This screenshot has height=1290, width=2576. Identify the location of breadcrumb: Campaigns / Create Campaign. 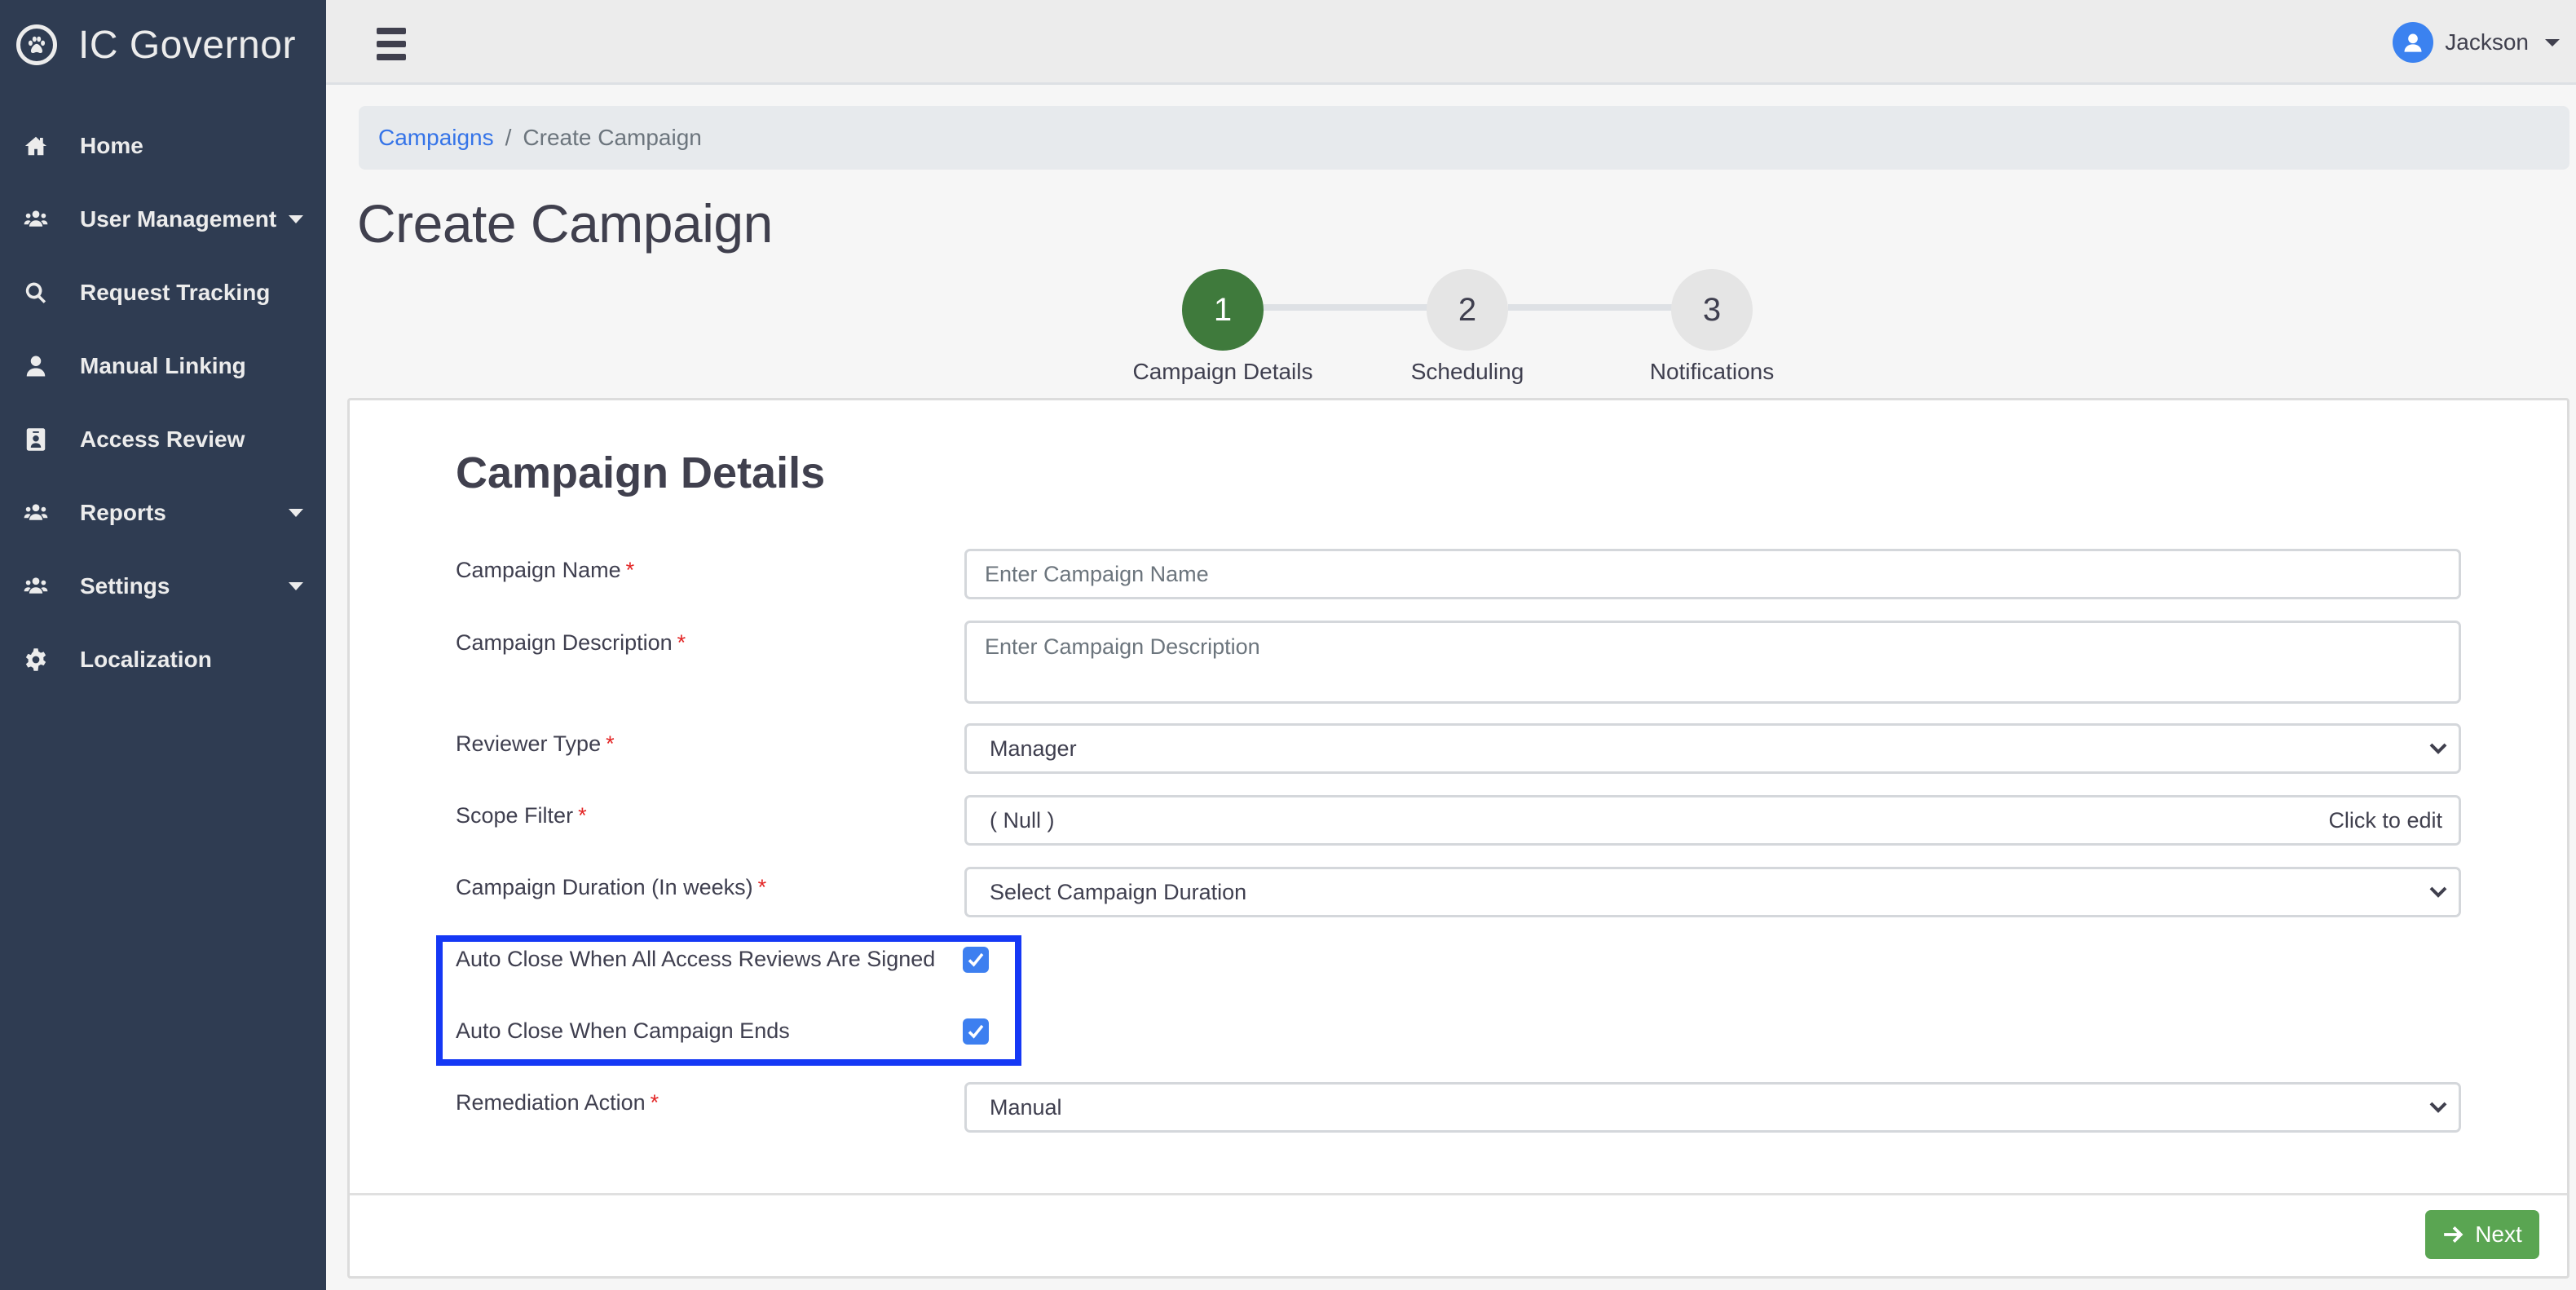
(1464, 138).